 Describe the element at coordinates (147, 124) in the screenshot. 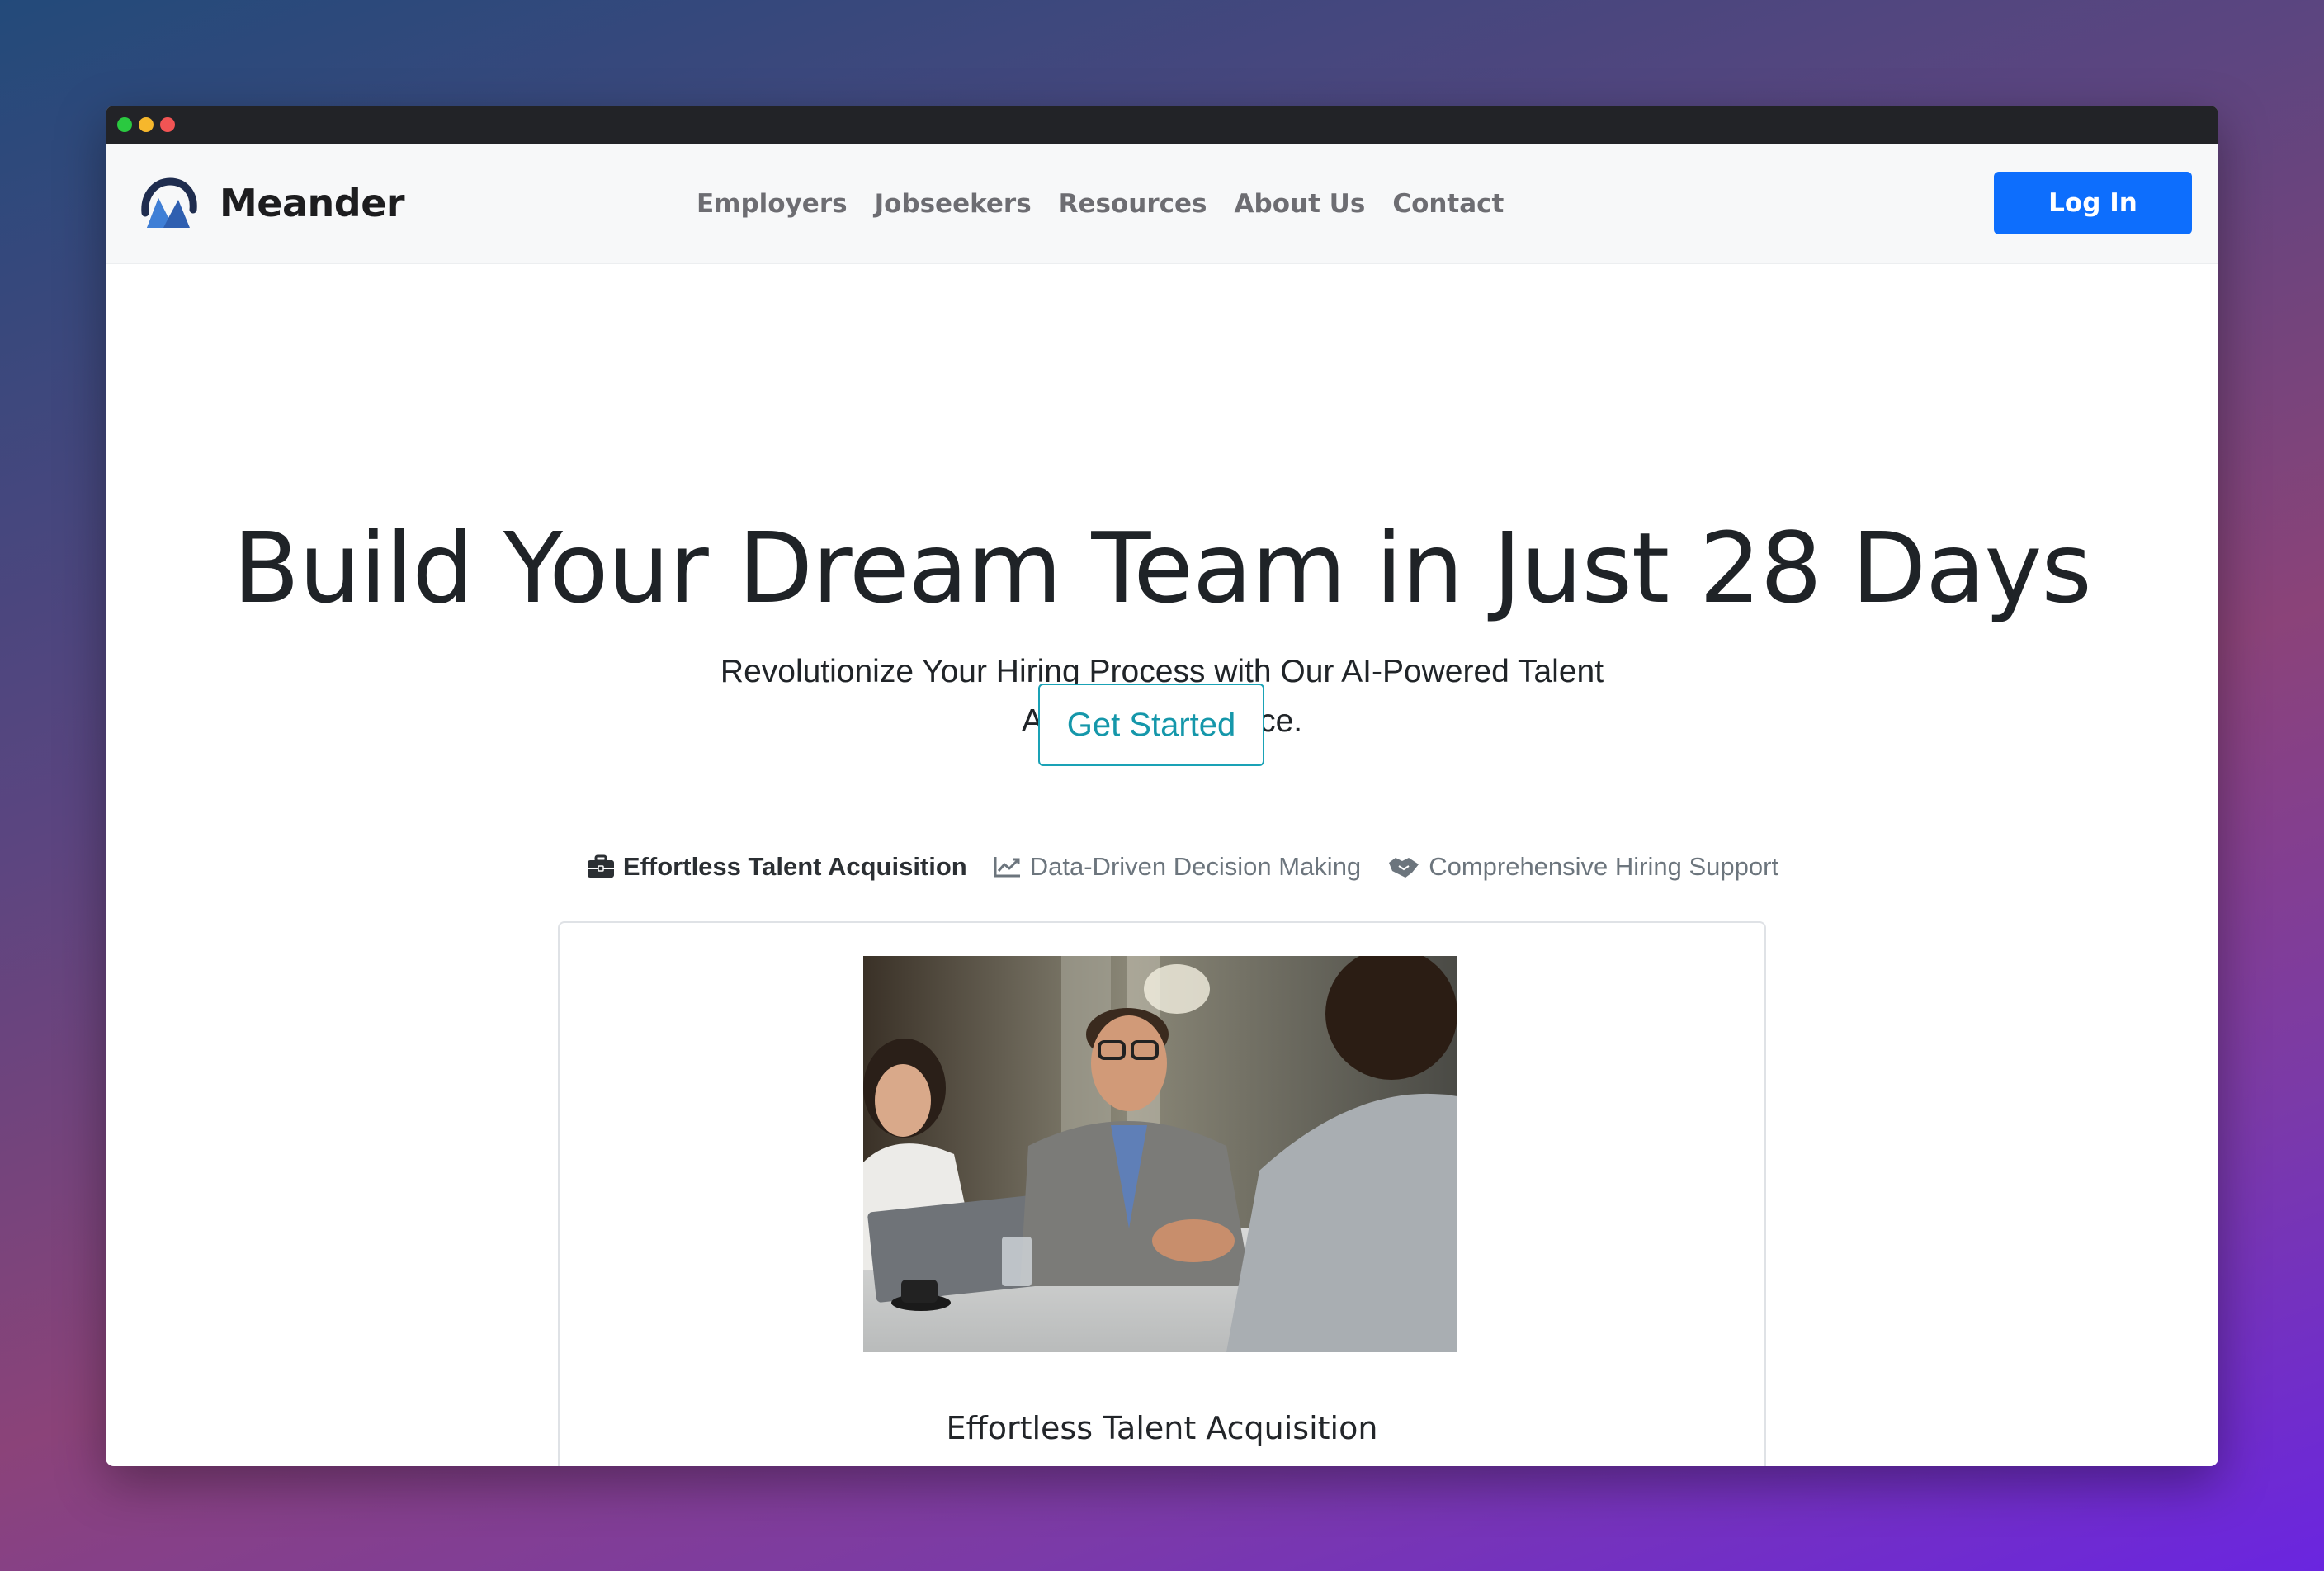

I see `minimize-button` at that location.